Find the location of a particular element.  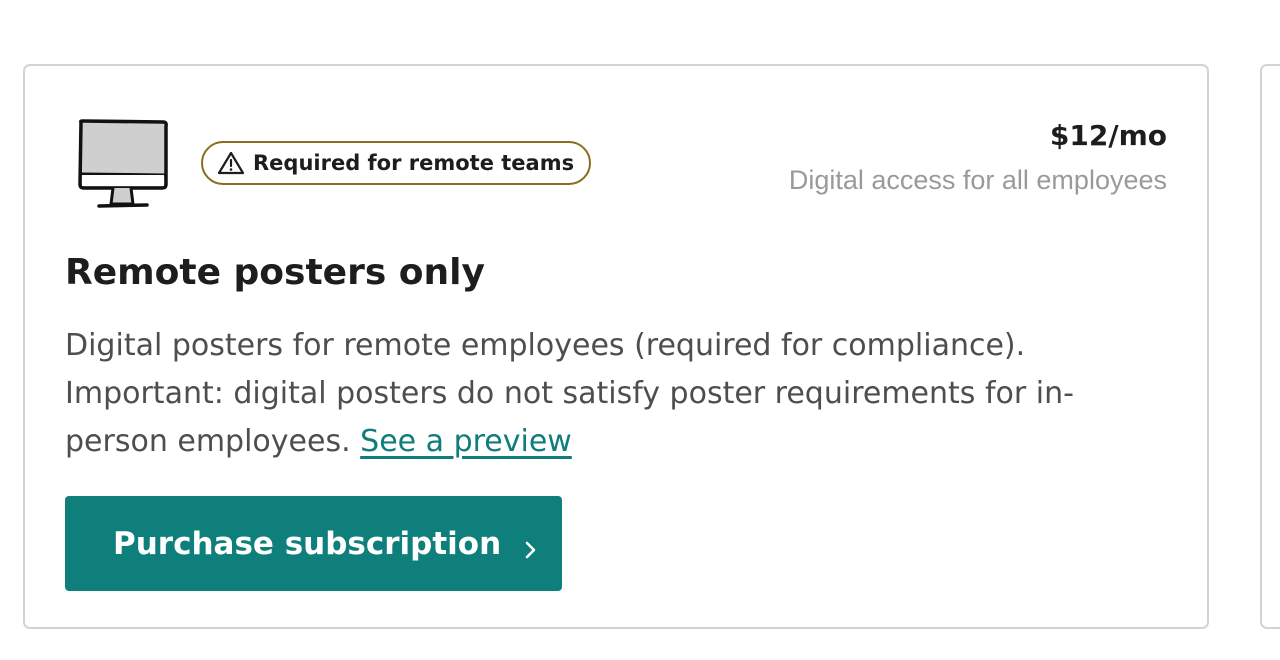

desktop-monitor-icon is located at coordinates (123, 166).